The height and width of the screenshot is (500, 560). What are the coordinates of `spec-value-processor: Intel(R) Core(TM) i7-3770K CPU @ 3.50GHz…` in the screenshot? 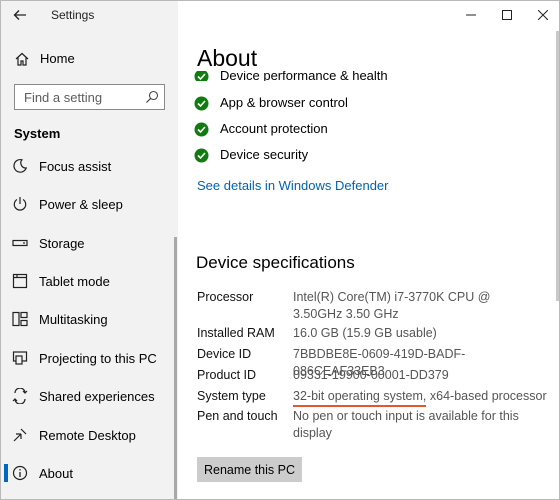 It's located at (392, 305).